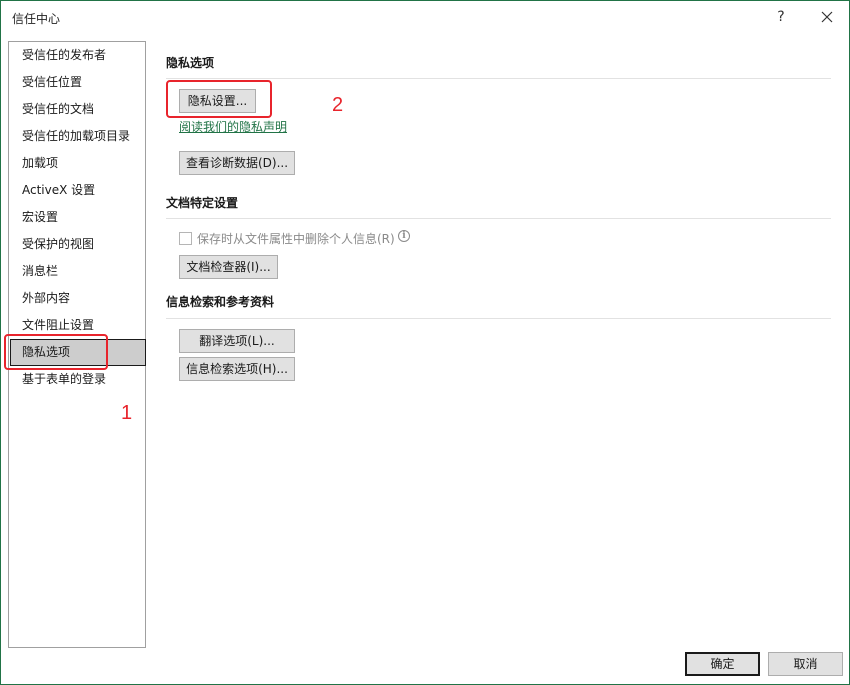 This screenshot has height=685, width=850. I want to click on document-settings-section-title: 文档特定设置, so click(202, 203).